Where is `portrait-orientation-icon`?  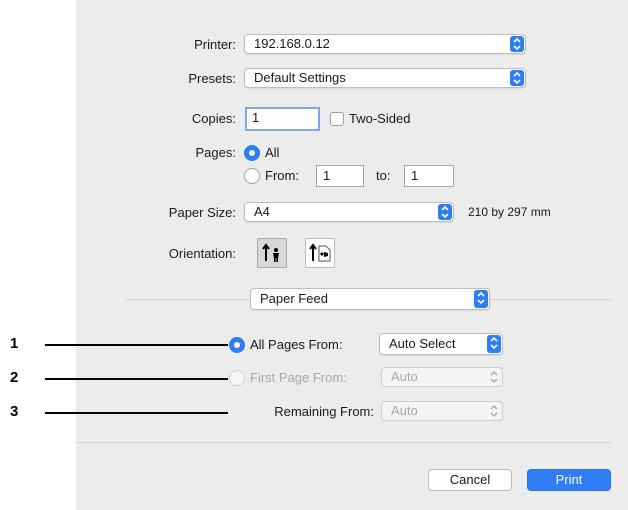 portrait-orientation-icon is located at coordinates (270, 252).